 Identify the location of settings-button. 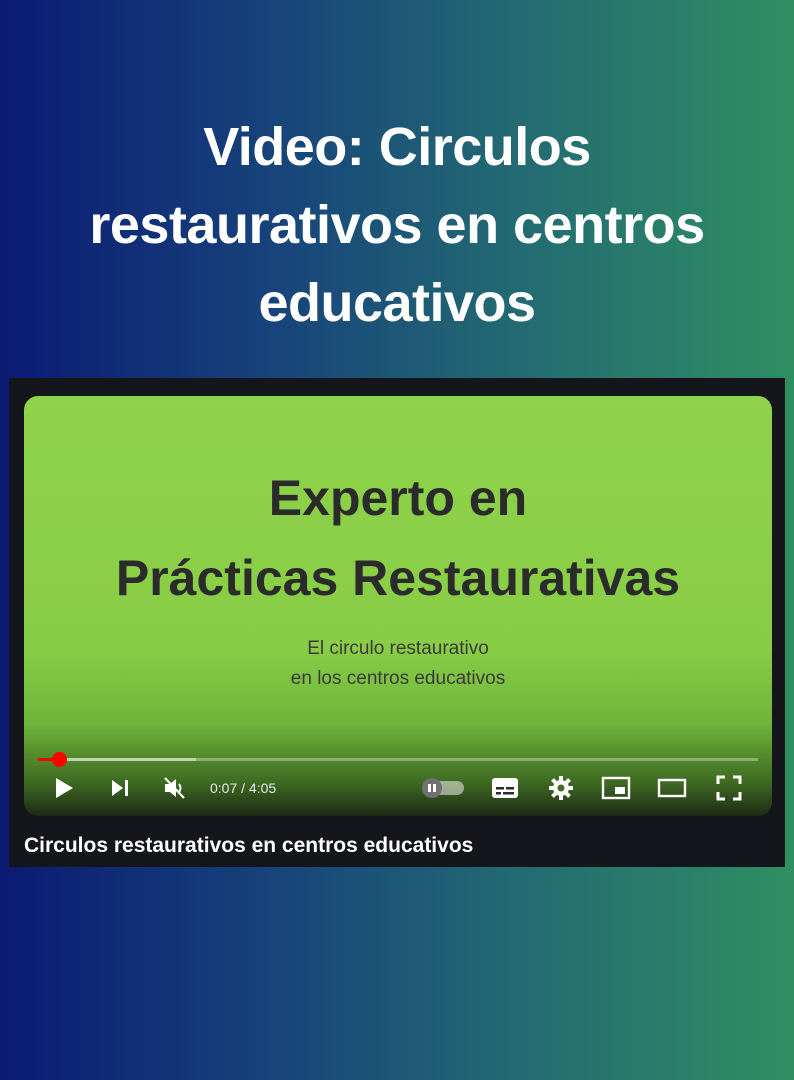
(561, 788).